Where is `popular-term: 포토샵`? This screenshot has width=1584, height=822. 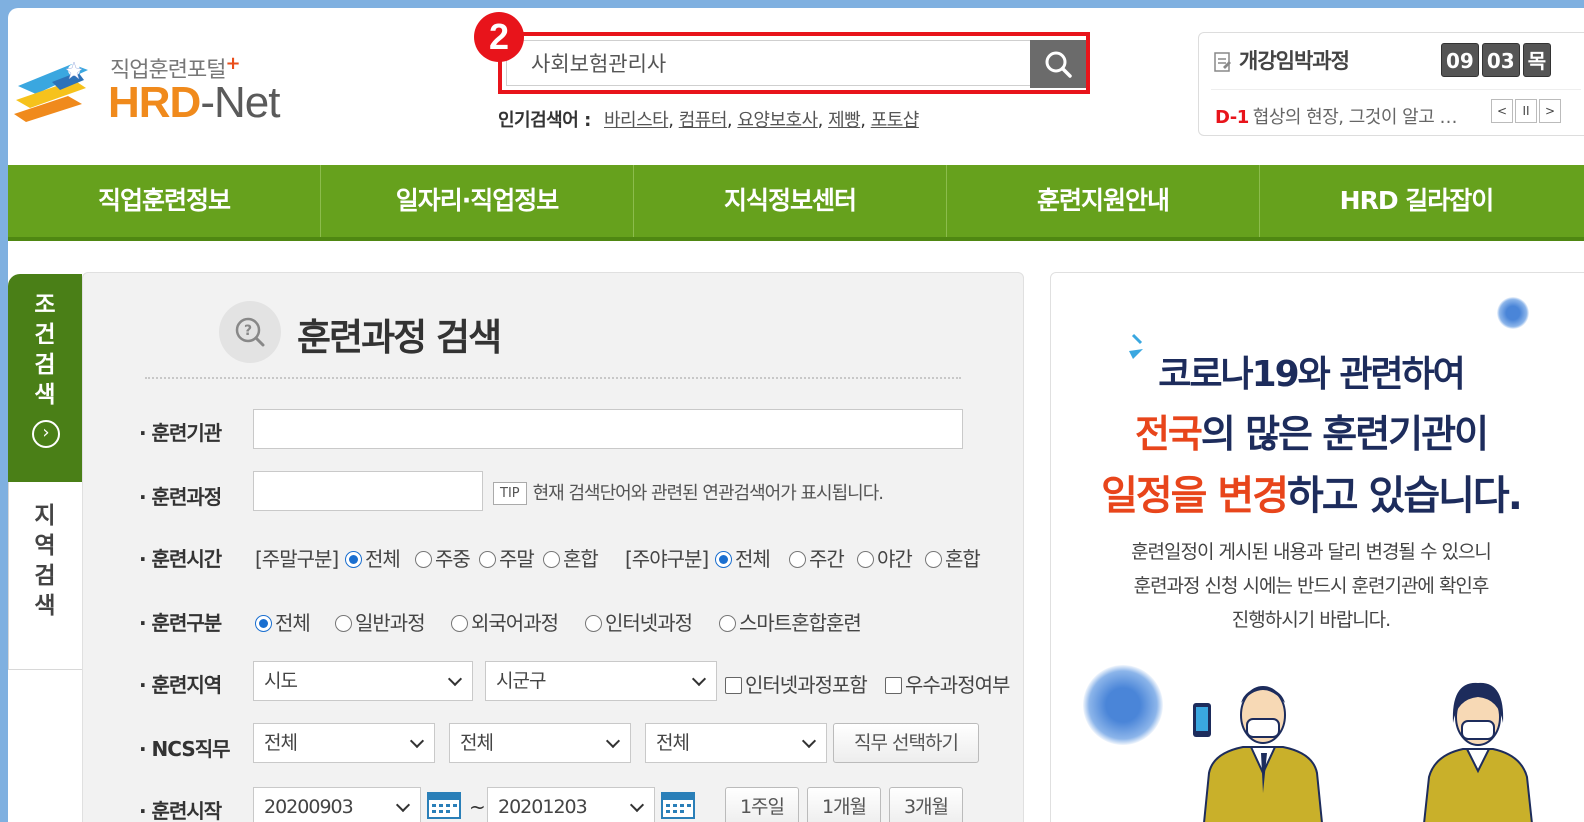 popular-term: 포토샵 is located at coordinates (895, 120).